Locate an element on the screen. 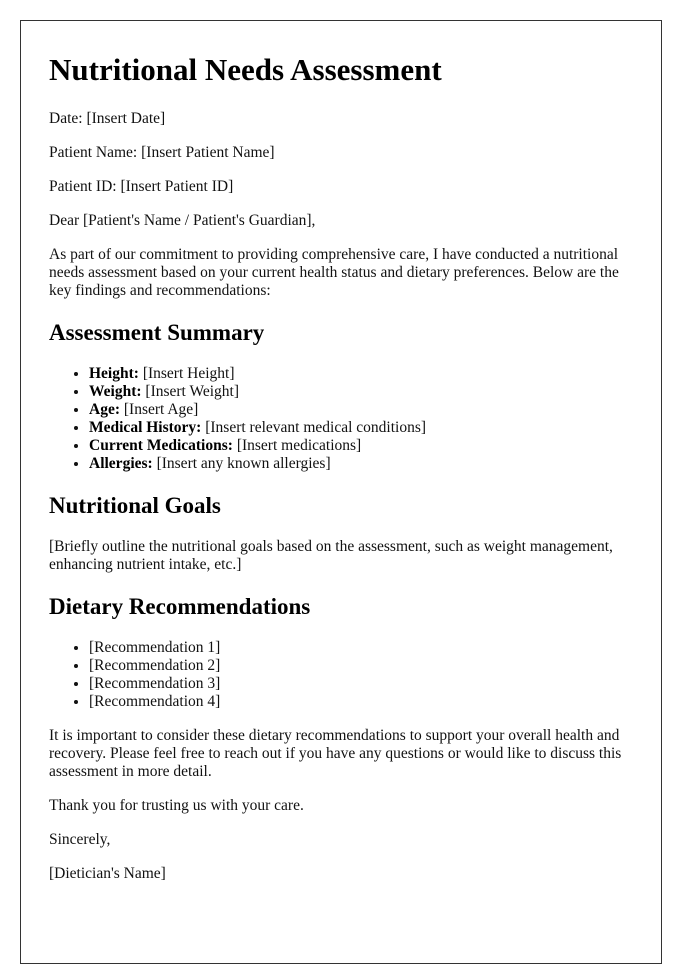 The height and width of the screenshot is (964, 700). recommendation-item: [Recommendation 2] is located at coordinates (361, 666).